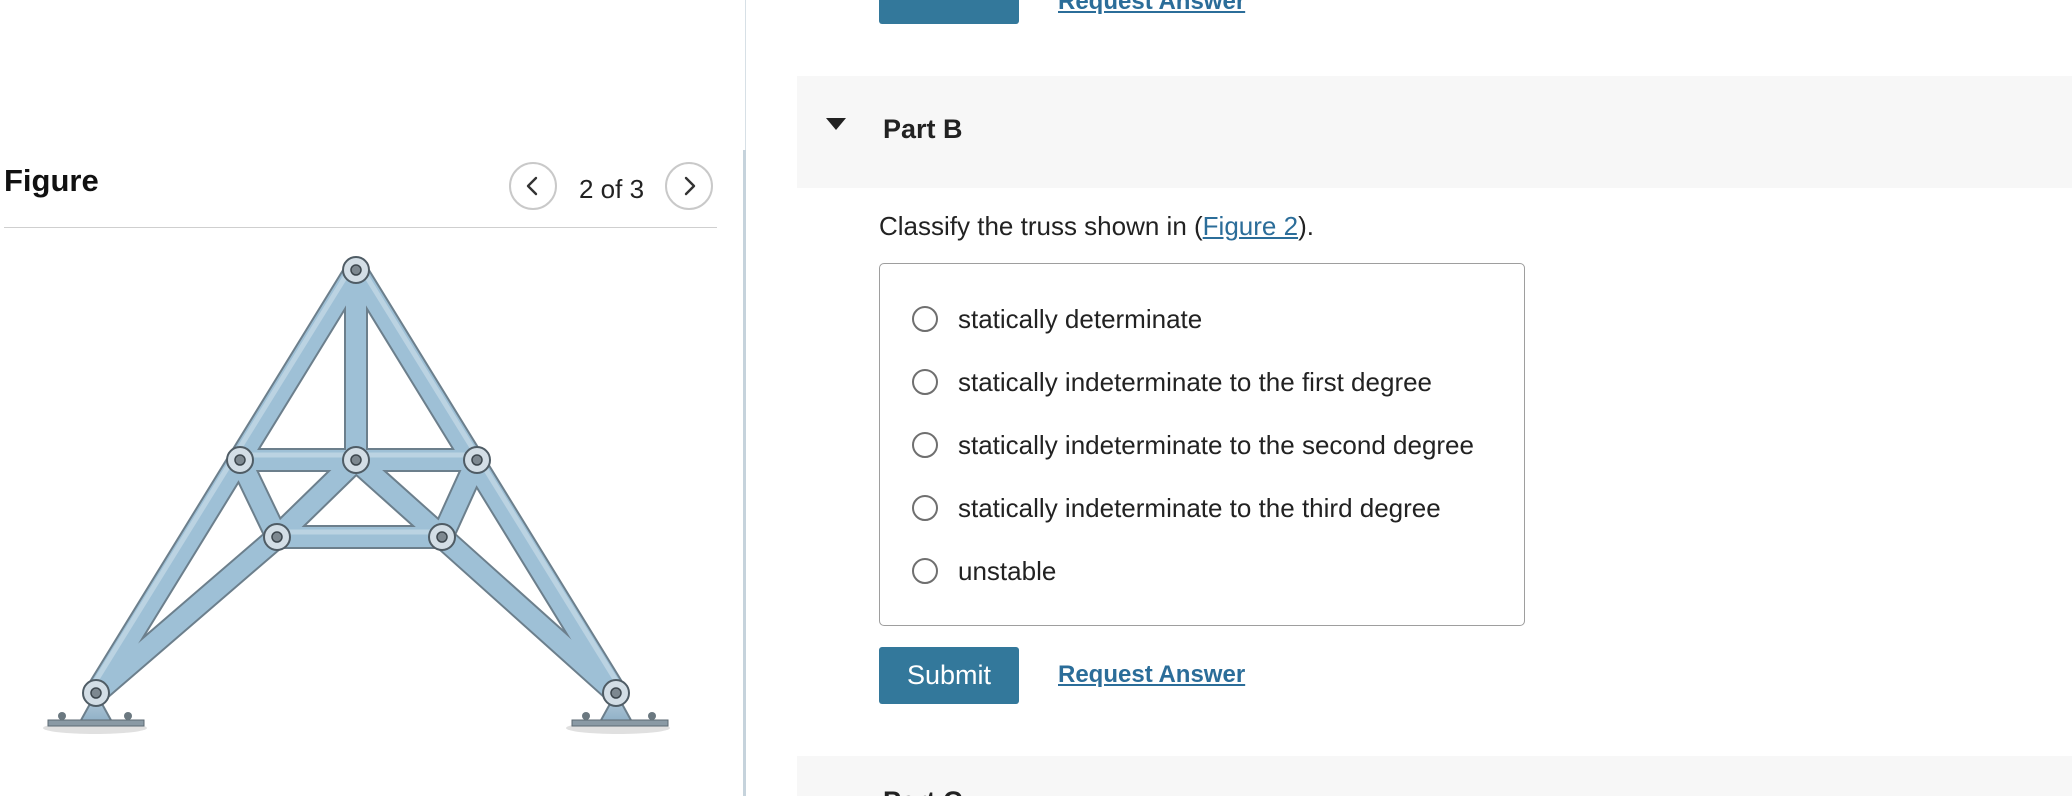  I want to click on figure-page-counter: 2 of 3, so click(612, 189).